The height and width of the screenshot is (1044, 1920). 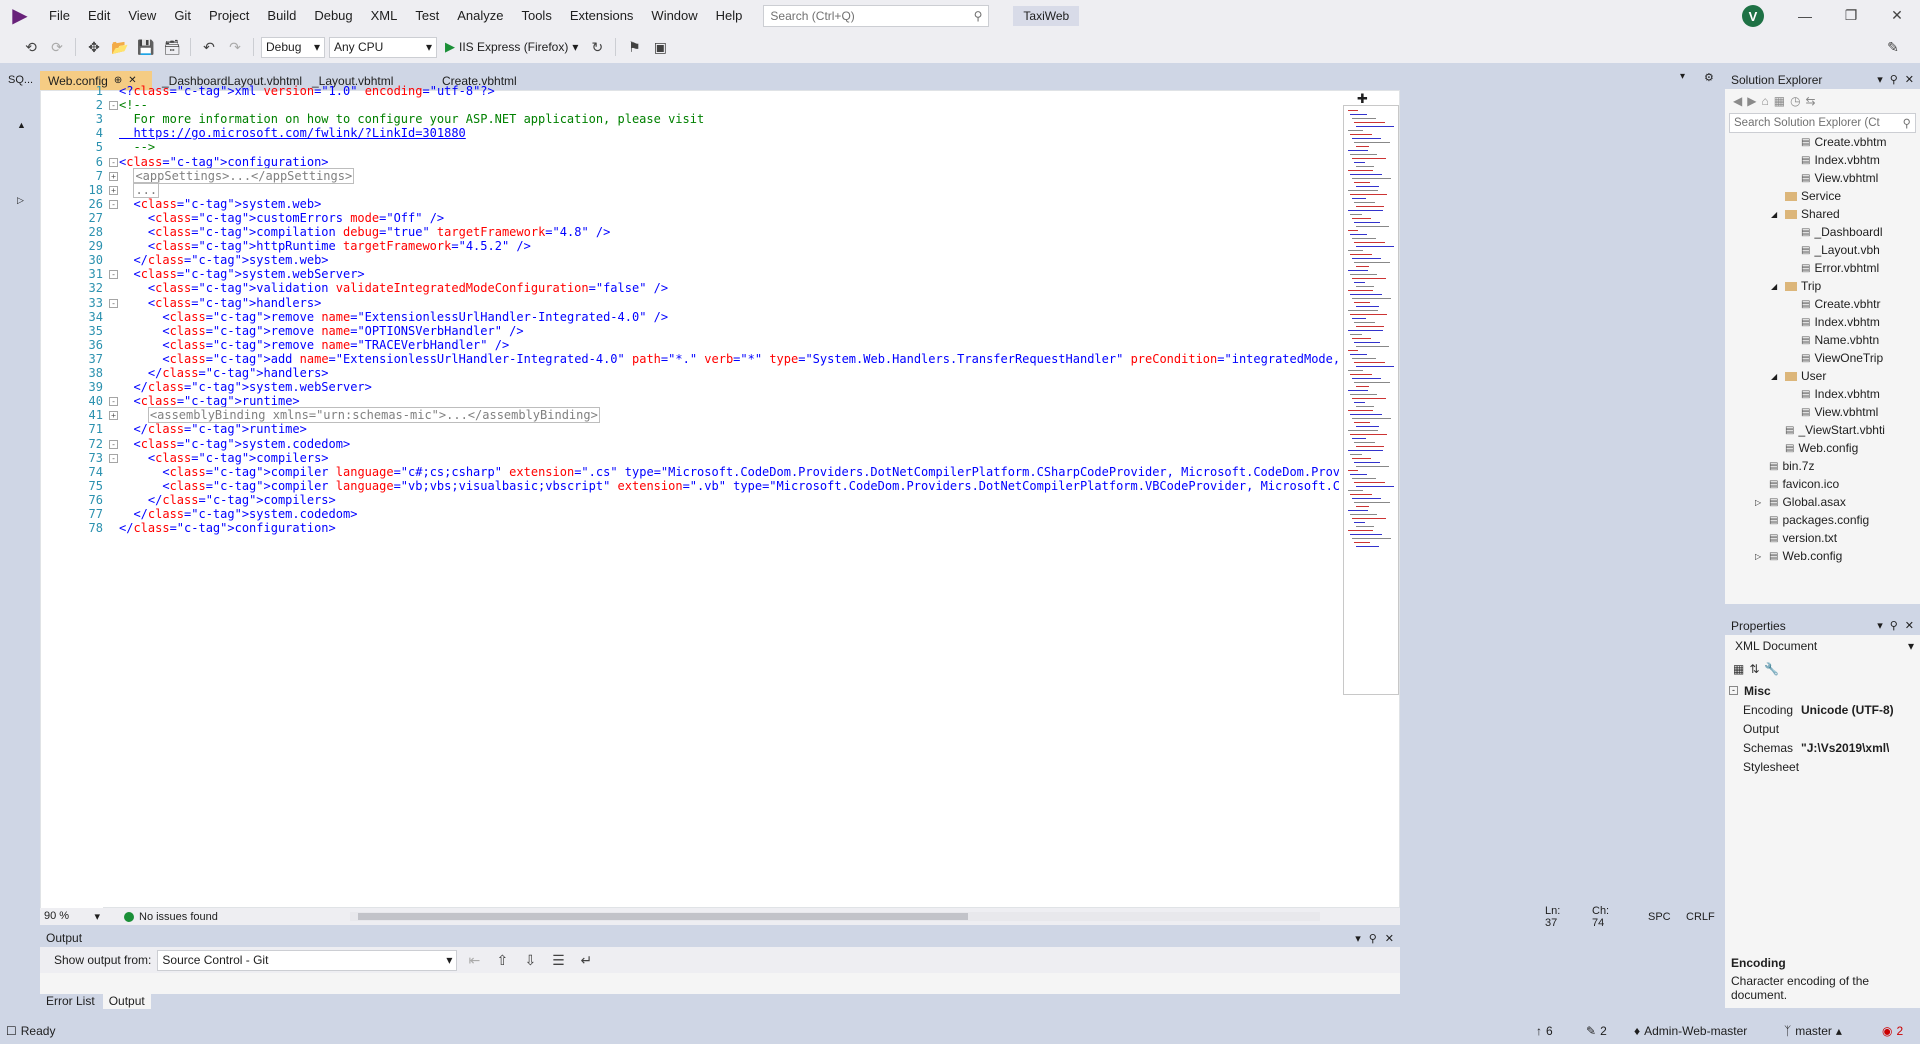 I want to click on undo-icon: ↶, so click(x=209, y=47).